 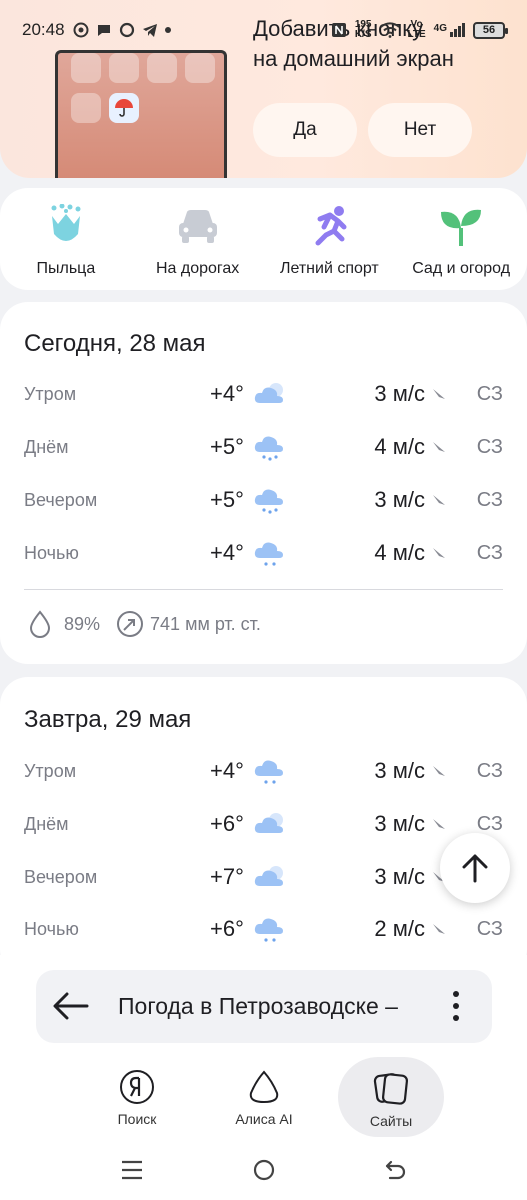 I want to click on battery-icon: 56, so click(x=490, y=30).